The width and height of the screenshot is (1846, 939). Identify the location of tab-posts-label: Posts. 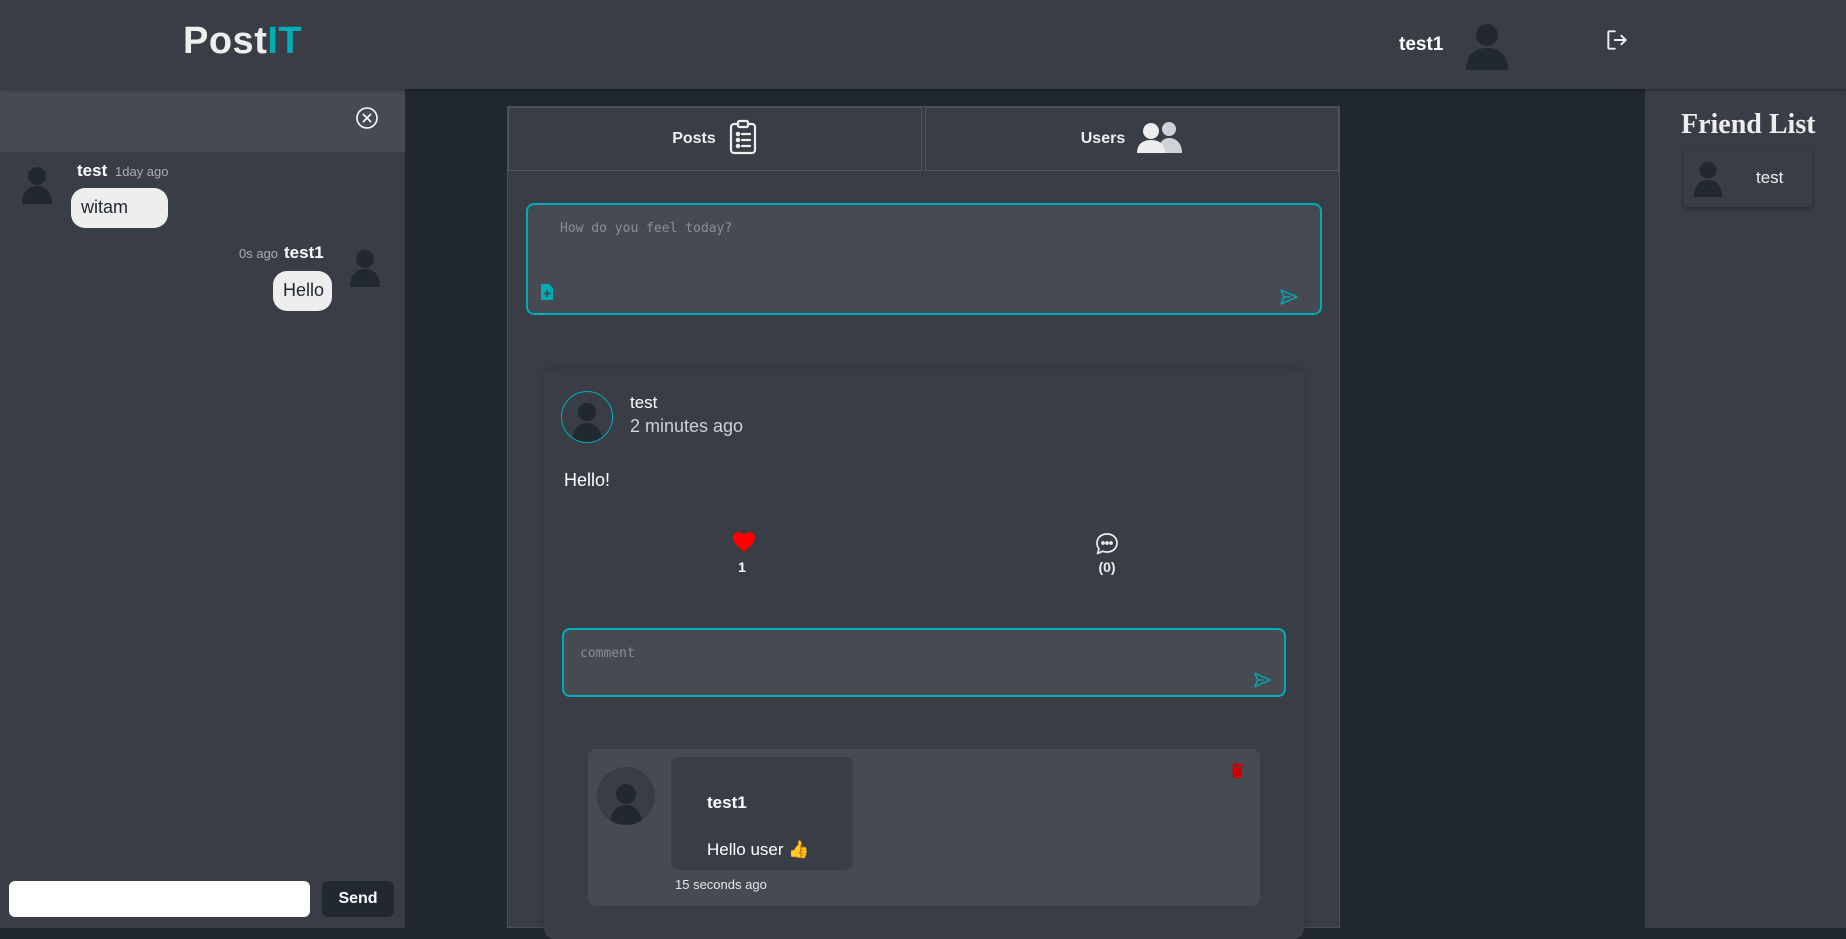
(694, 138).